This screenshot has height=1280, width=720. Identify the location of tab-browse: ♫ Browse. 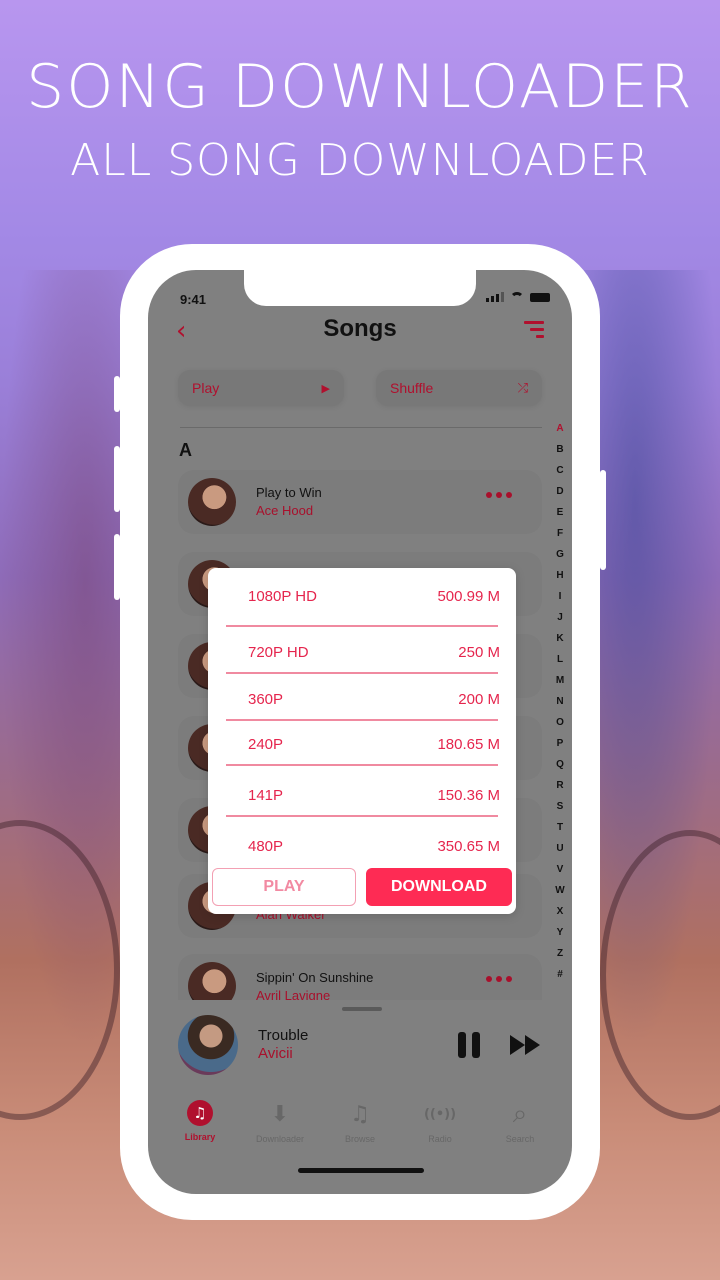
(360, 1122).